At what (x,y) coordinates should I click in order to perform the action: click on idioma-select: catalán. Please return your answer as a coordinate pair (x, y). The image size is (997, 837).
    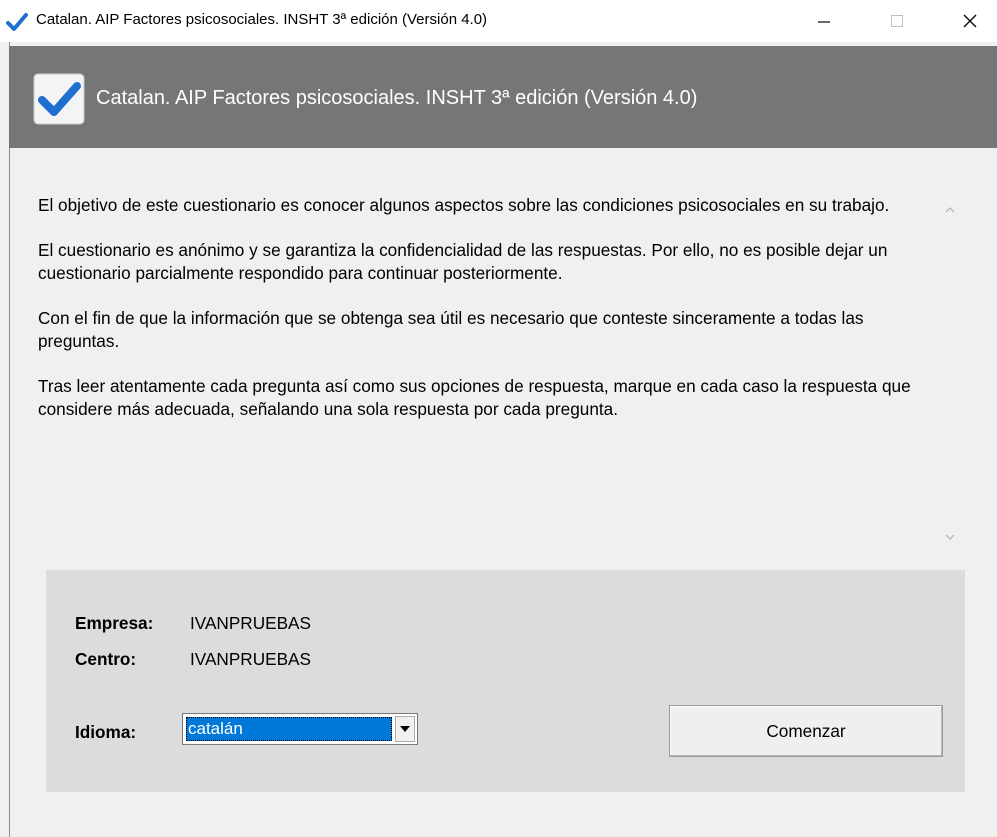
    Looking at the image, I should click on (300, 729).